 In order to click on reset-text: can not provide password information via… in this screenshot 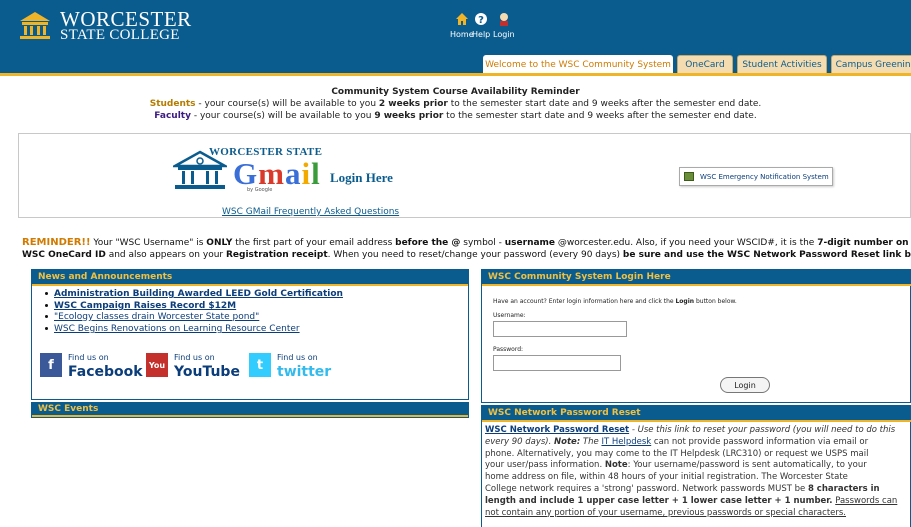, I will do `click(760, 441)`.